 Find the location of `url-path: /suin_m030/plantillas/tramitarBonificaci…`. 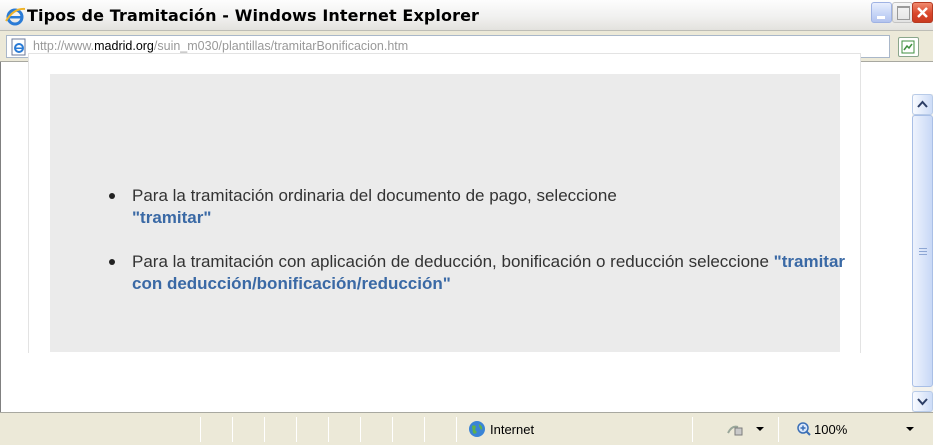

url-path: /suin_m030/plantillas/tramitarBonificaci… is located at coordinates (281, 46).